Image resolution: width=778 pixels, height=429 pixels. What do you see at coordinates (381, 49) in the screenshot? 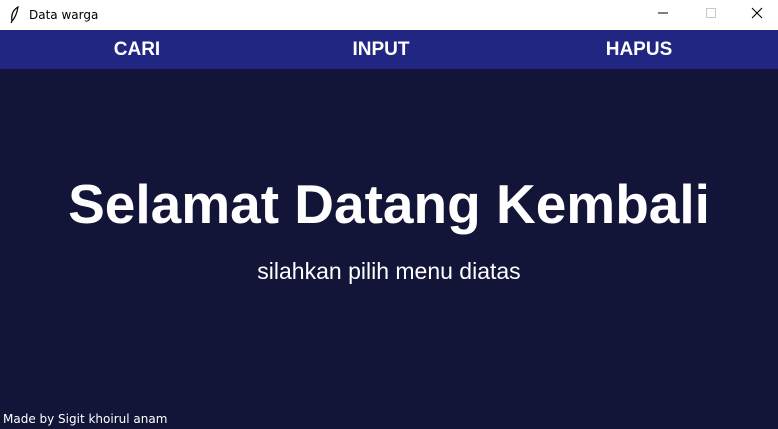
I see `menu-button-input: INPUT` at bounding box center [381, 49].